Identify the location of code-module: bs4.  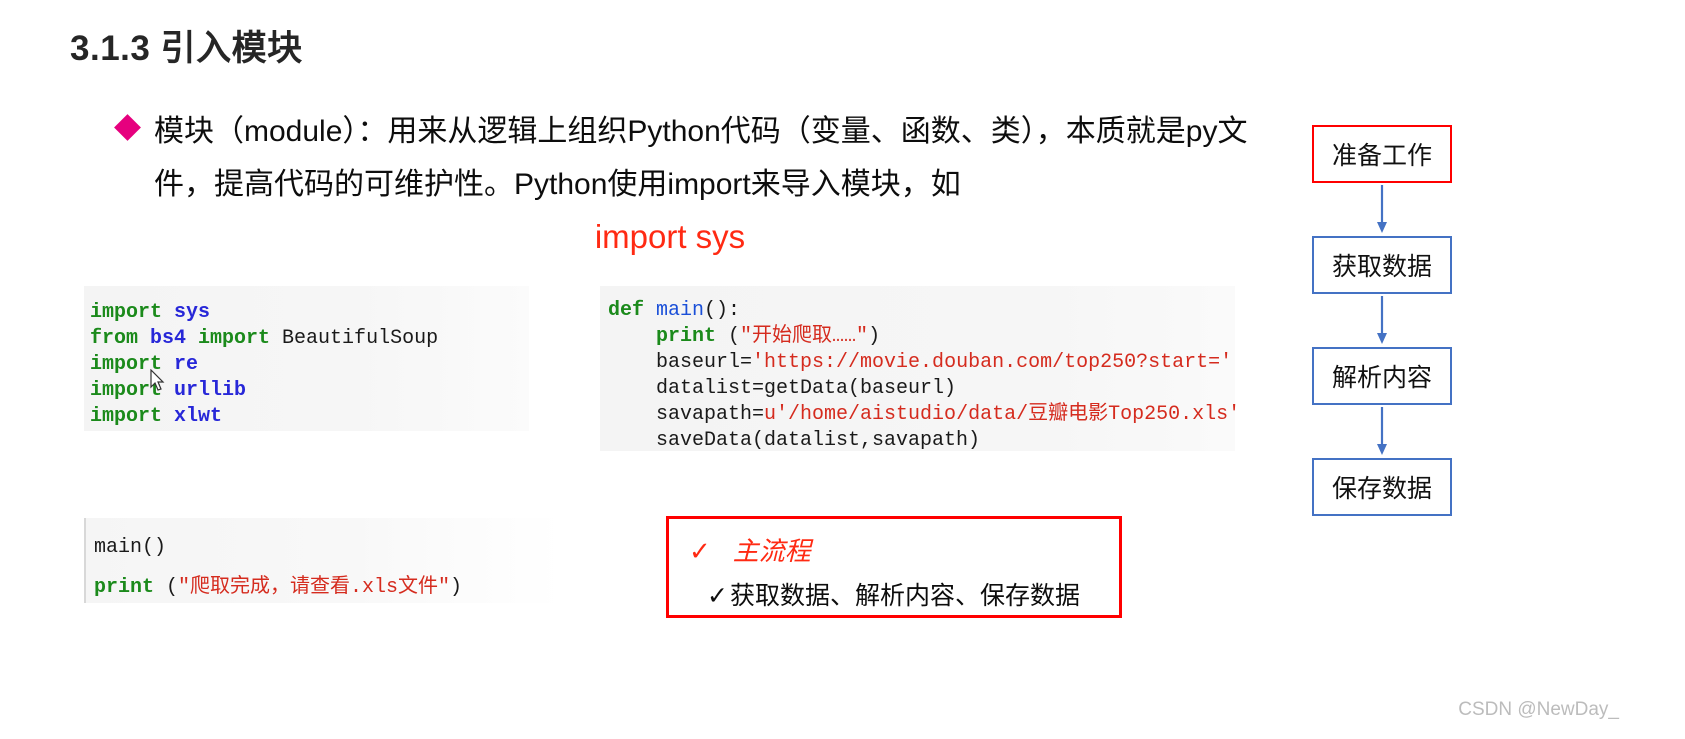
(168, 338).